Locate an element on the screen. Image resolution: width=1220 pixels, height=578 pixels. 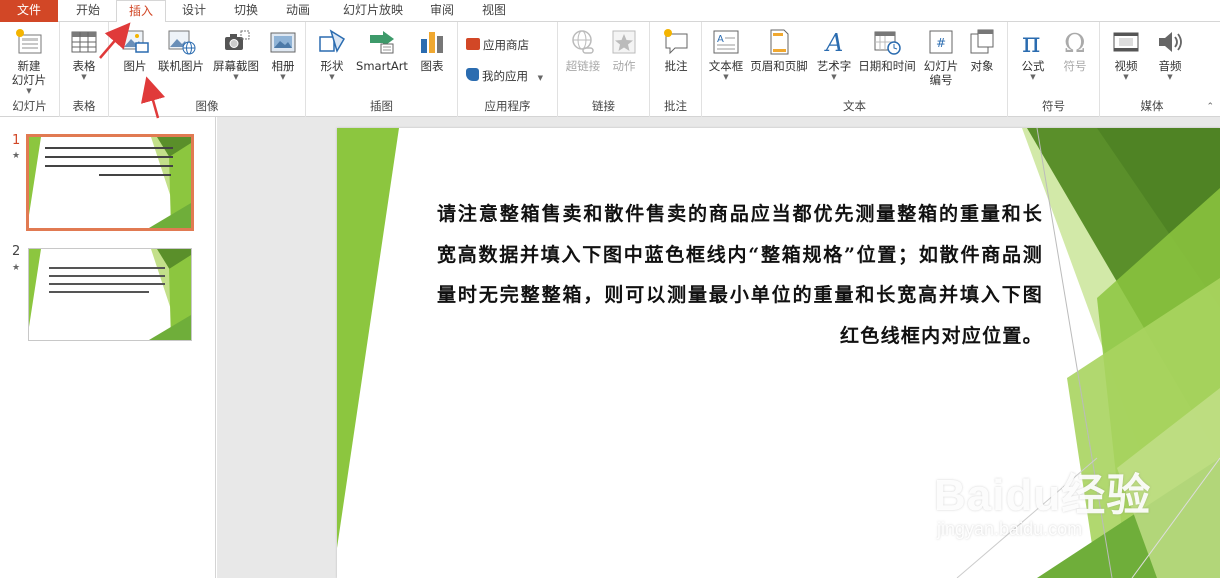
object-label: 对象 is located at coordinates (982, 66).